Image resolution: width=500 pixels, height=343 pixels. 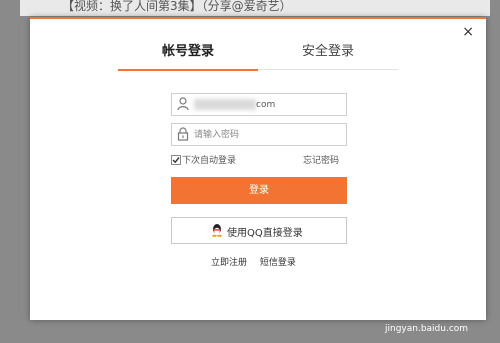 I want to click on password-input, so click(x=267, y=134).